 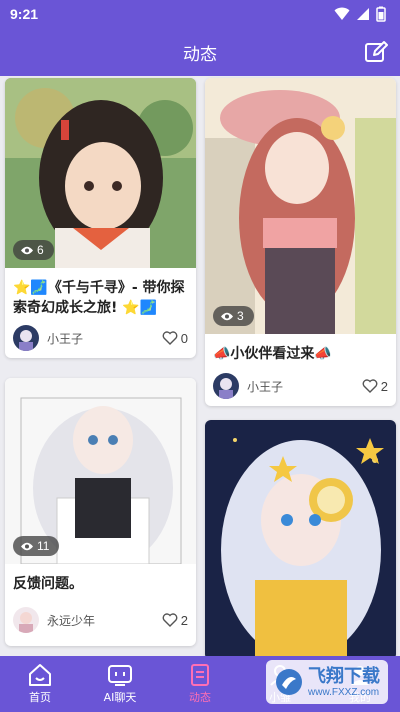 I want to click on watermark-logo-icon, so click(x=289, y=682).